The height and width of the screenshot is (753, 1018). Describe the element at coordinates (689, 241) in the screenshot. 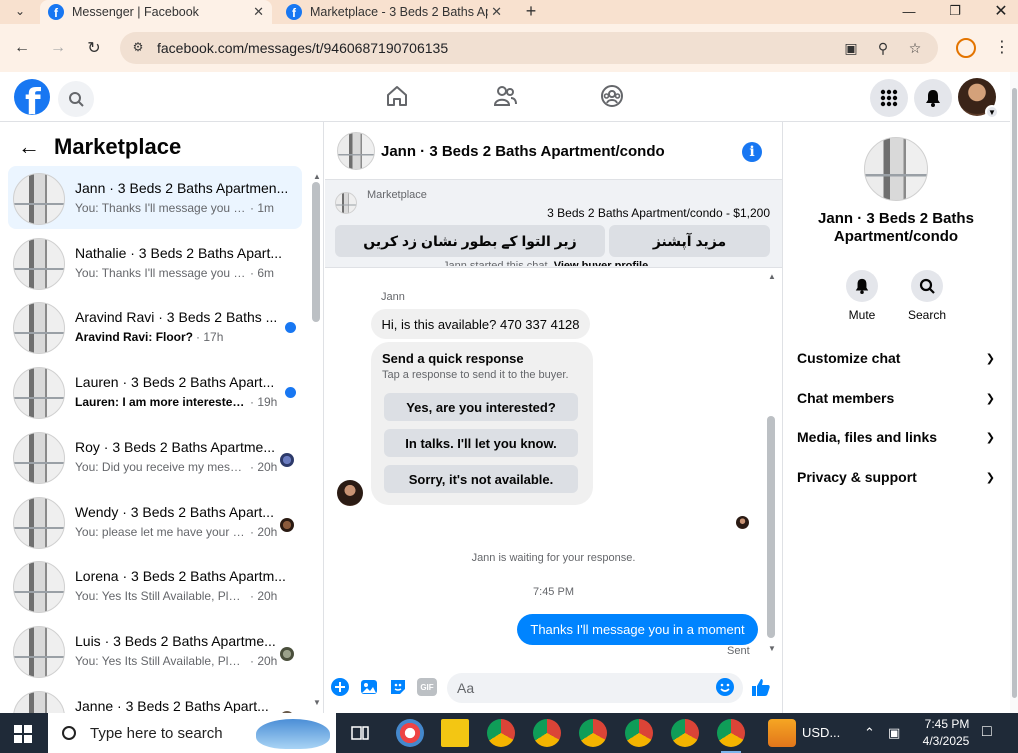

I see `more-options-button: مزید آپشنز` at that location.